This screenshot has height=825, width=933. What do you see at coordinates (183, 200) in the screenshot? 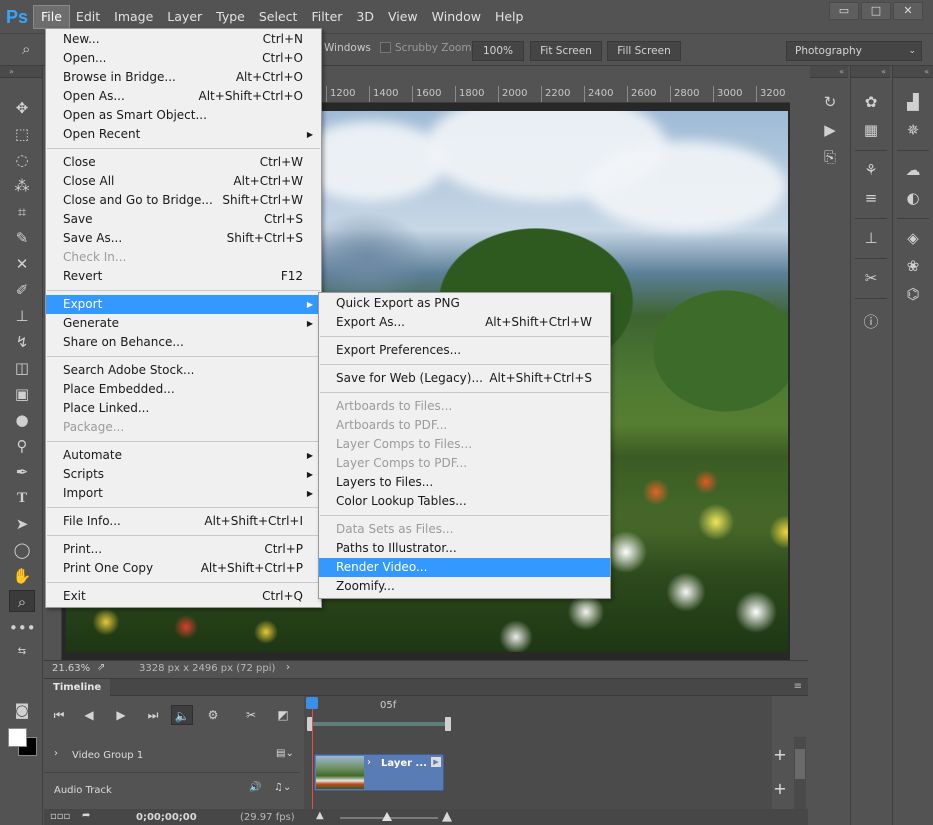
I see `menu-item-close-and-go-to-bridge: Close and Go to Bridge... Shift+Ctrl+W` at bounding box center [183, 200].